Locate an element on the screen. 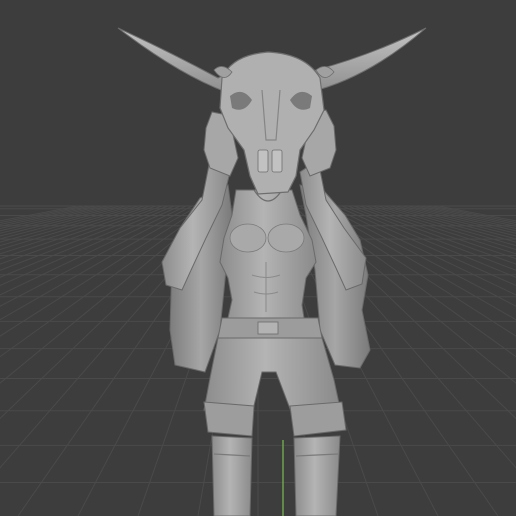 The width and height of the screenshot is (516, 516). skull-tooth-right is located at coordinates (277, 161).